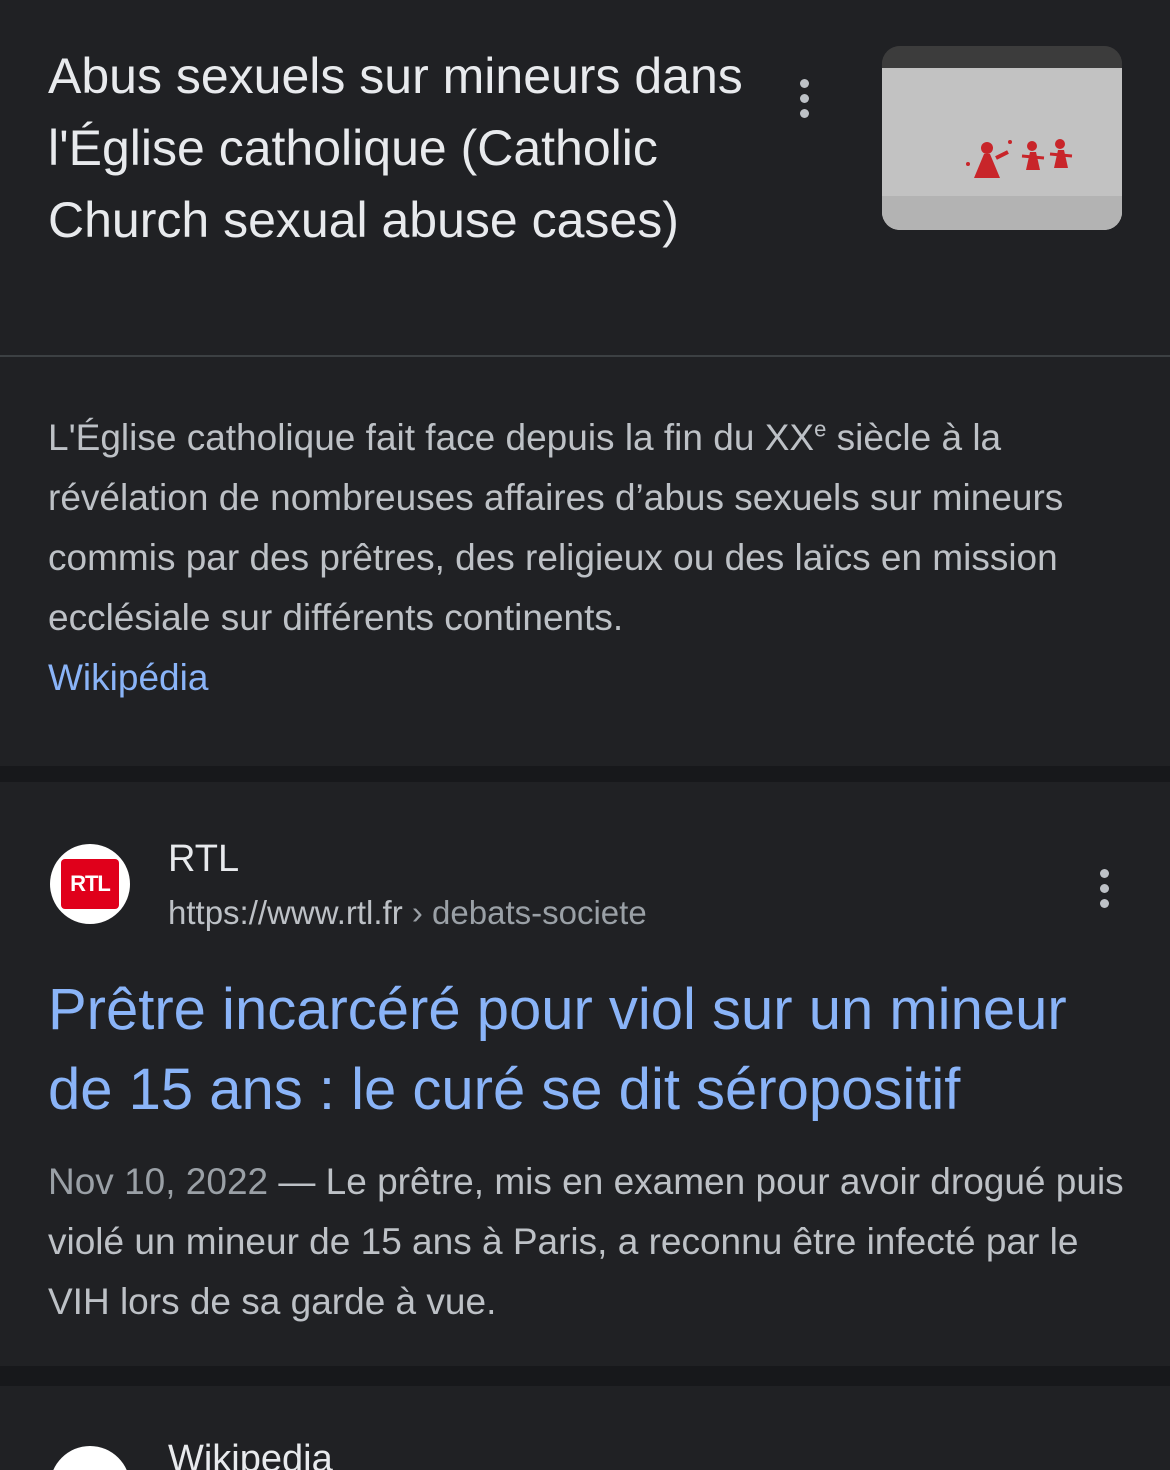  I want to click on knowledge-panel-thumbnail, so click(1002, 138).